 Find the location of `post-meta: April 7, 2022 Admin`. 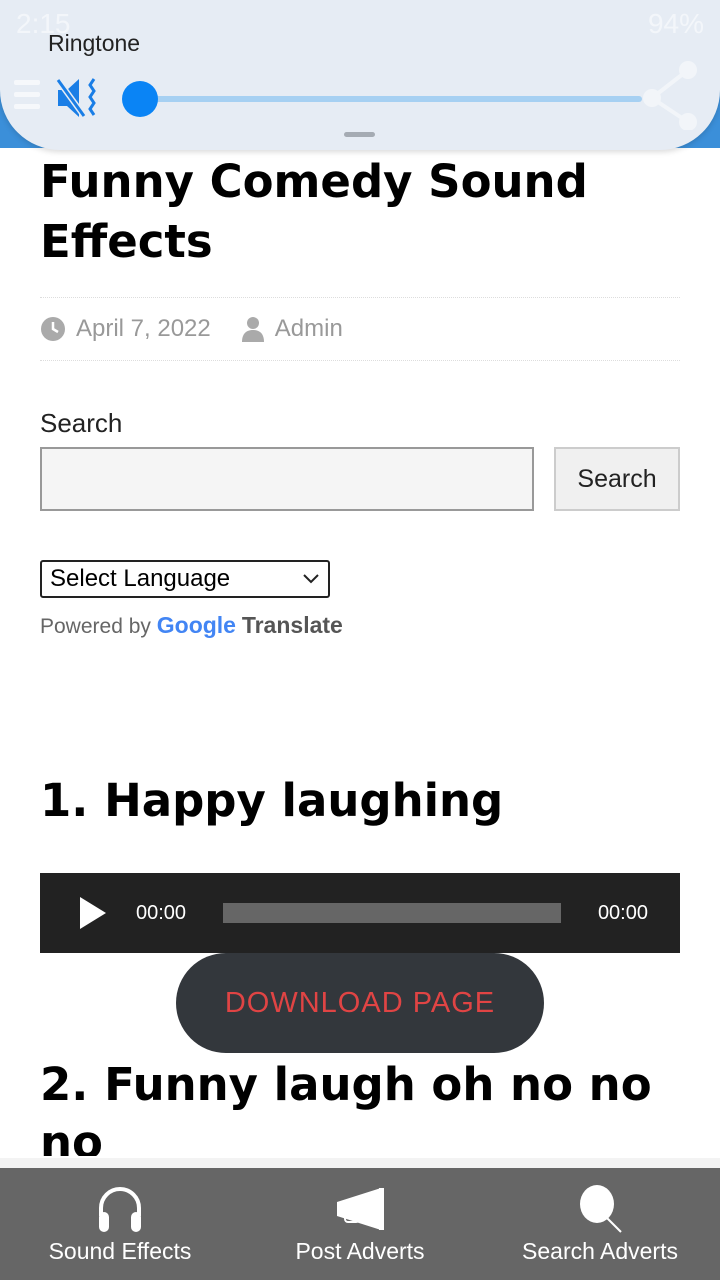

post-meta: April 7, 2022 Admin is located at coordinates (360, 329).